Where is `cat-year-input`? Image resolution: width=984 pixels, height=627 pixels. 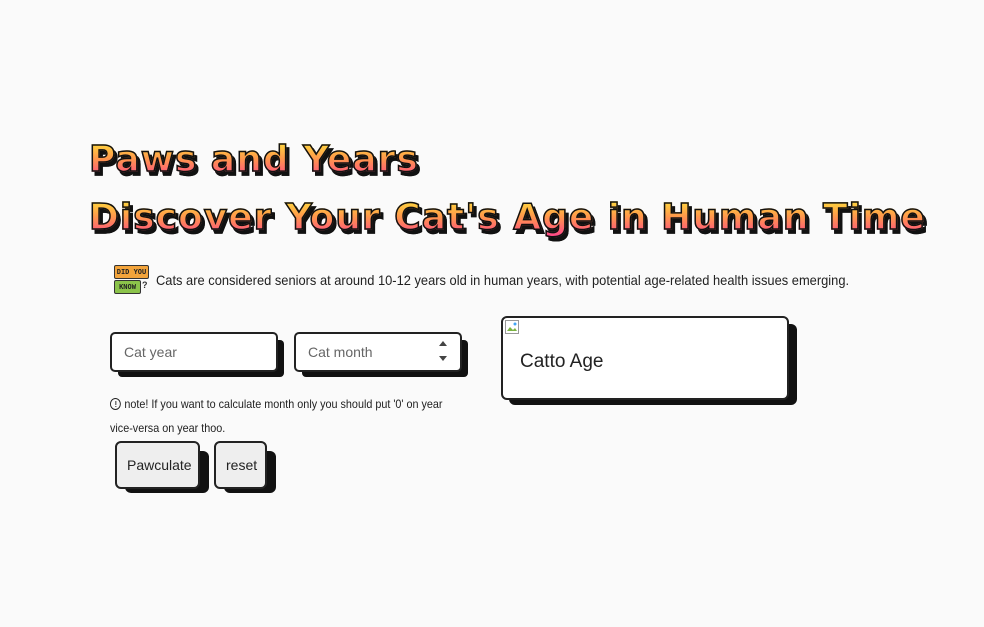 cat-year-input is located at coordinates (194, 352).